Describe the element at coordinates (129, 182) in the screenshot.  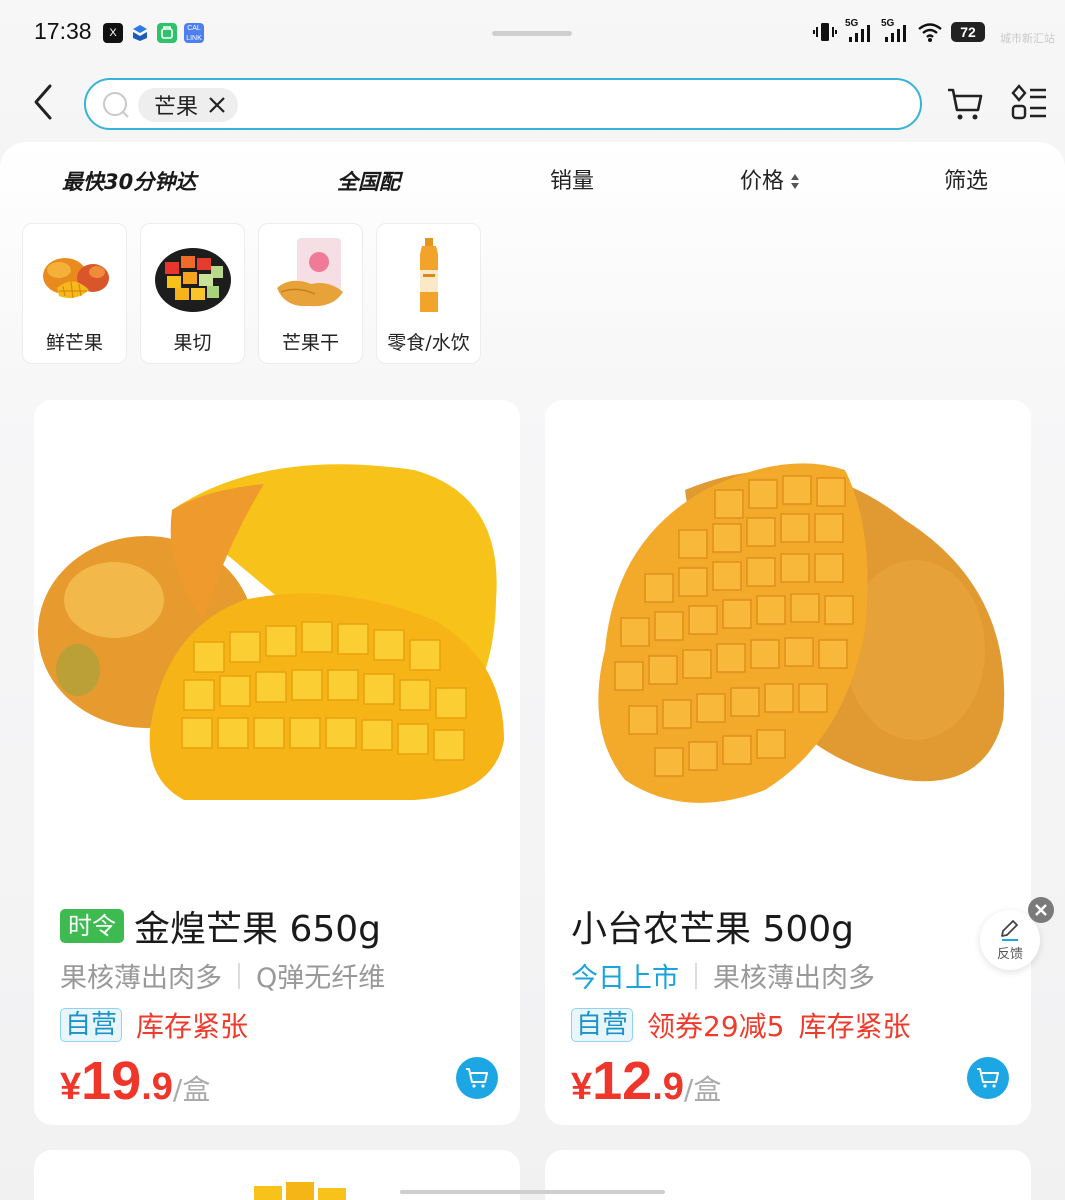
I see `filter-fast-delivery: 最快30分钟达` at that location.